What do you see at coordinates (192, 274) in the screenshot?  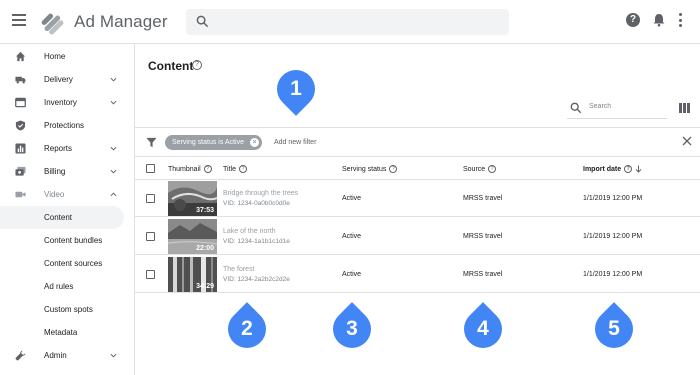 I see `video-thumbnail: 34:29` at bounding box center [192, 274].